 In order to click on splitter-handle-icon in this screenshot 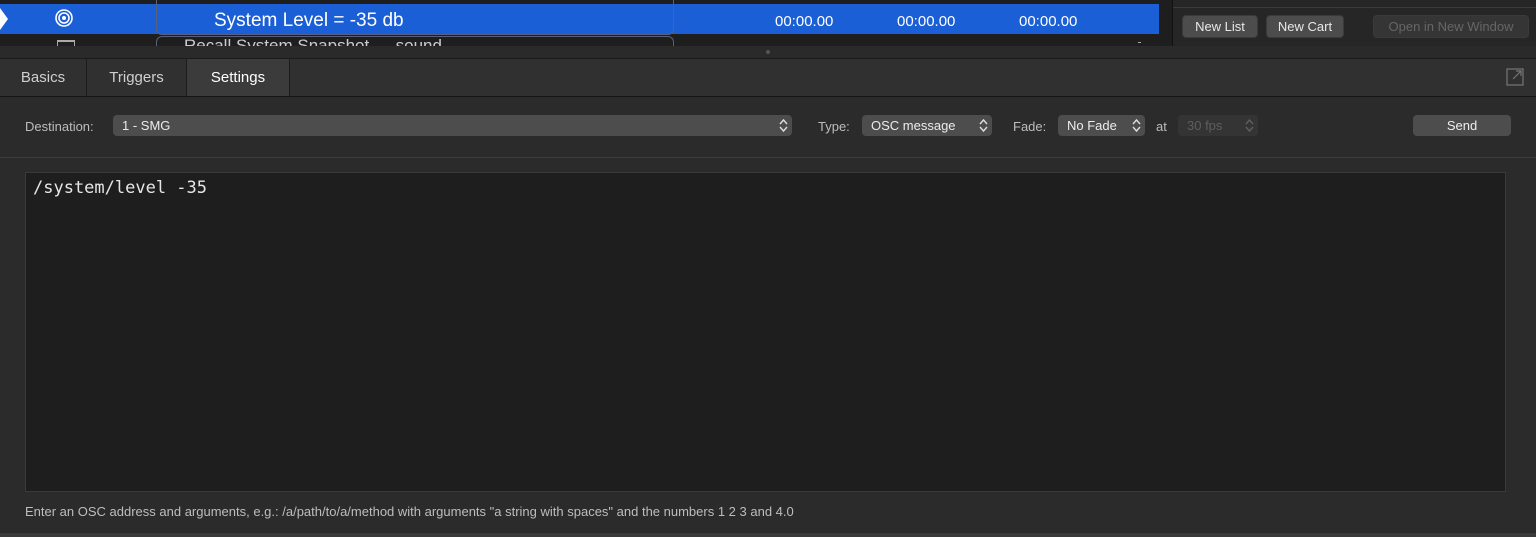, I will do `click(768, 52)`.